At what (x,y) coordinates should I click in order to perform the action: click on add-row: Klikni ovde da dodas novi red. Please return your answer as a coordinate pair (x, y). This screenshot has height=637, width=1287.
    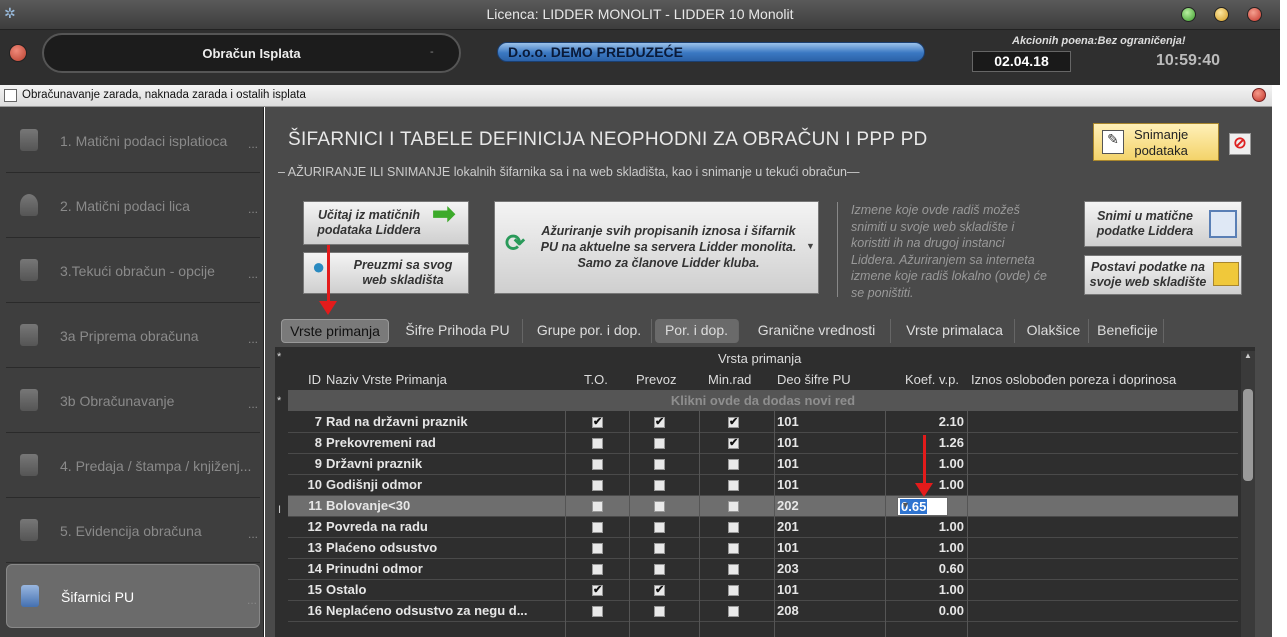
    Looking at the image, I should click on (763, 400).